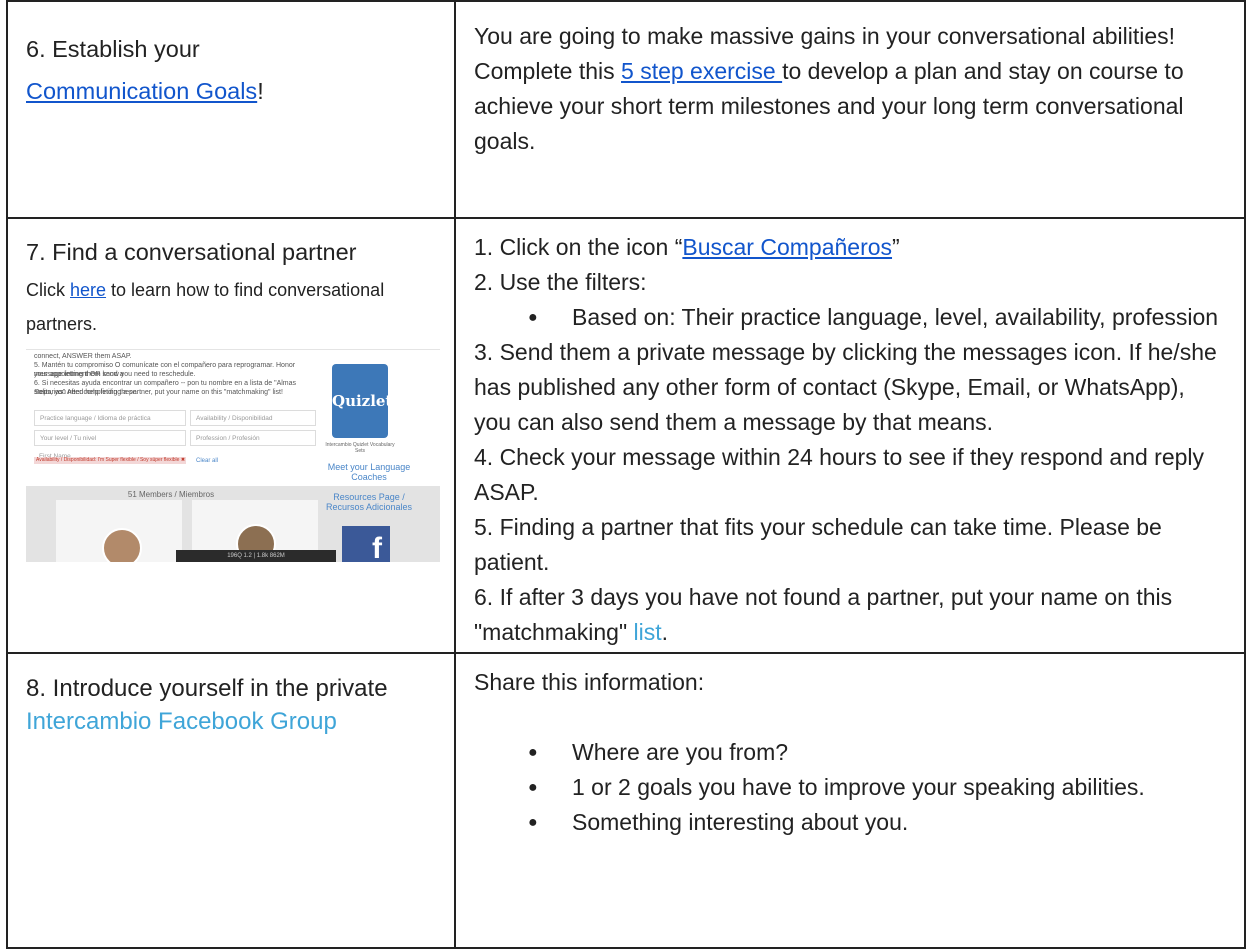 The width and height of the screenshot is (1246, 949). I want to click on step-item: 2. Use the filters:, so click(560, 282).